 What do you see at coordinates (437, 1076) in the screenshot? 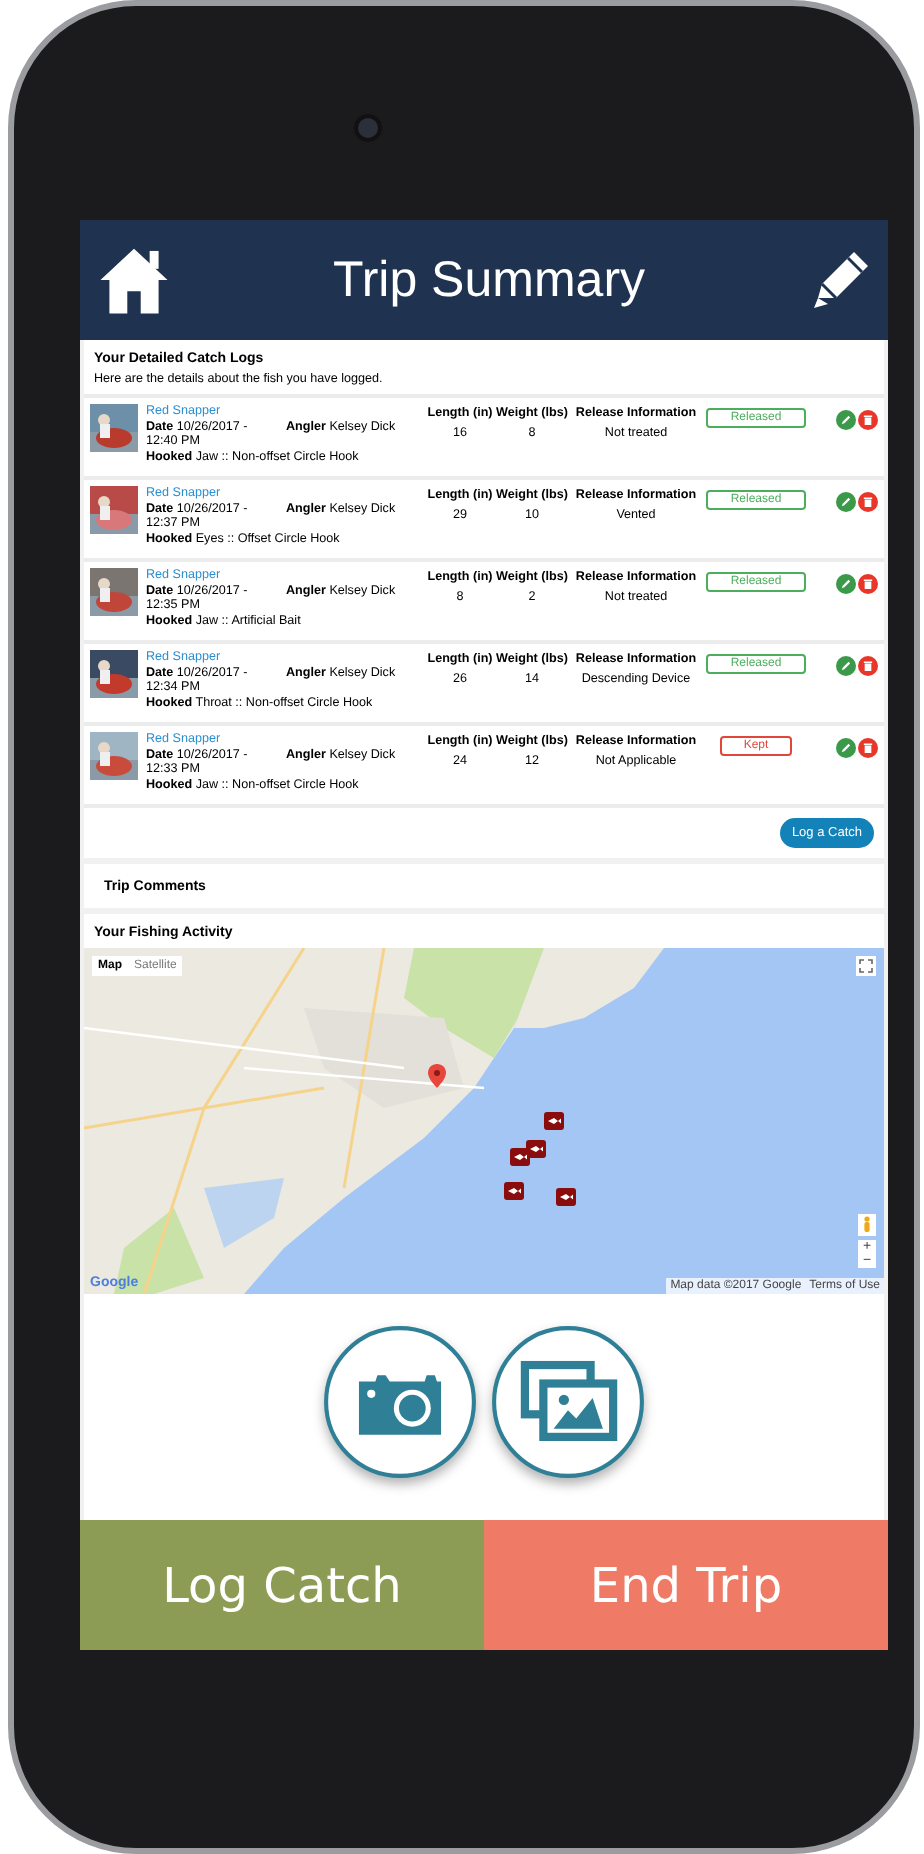
I see `map-pin-icon` at bounding box center [437, 1076].